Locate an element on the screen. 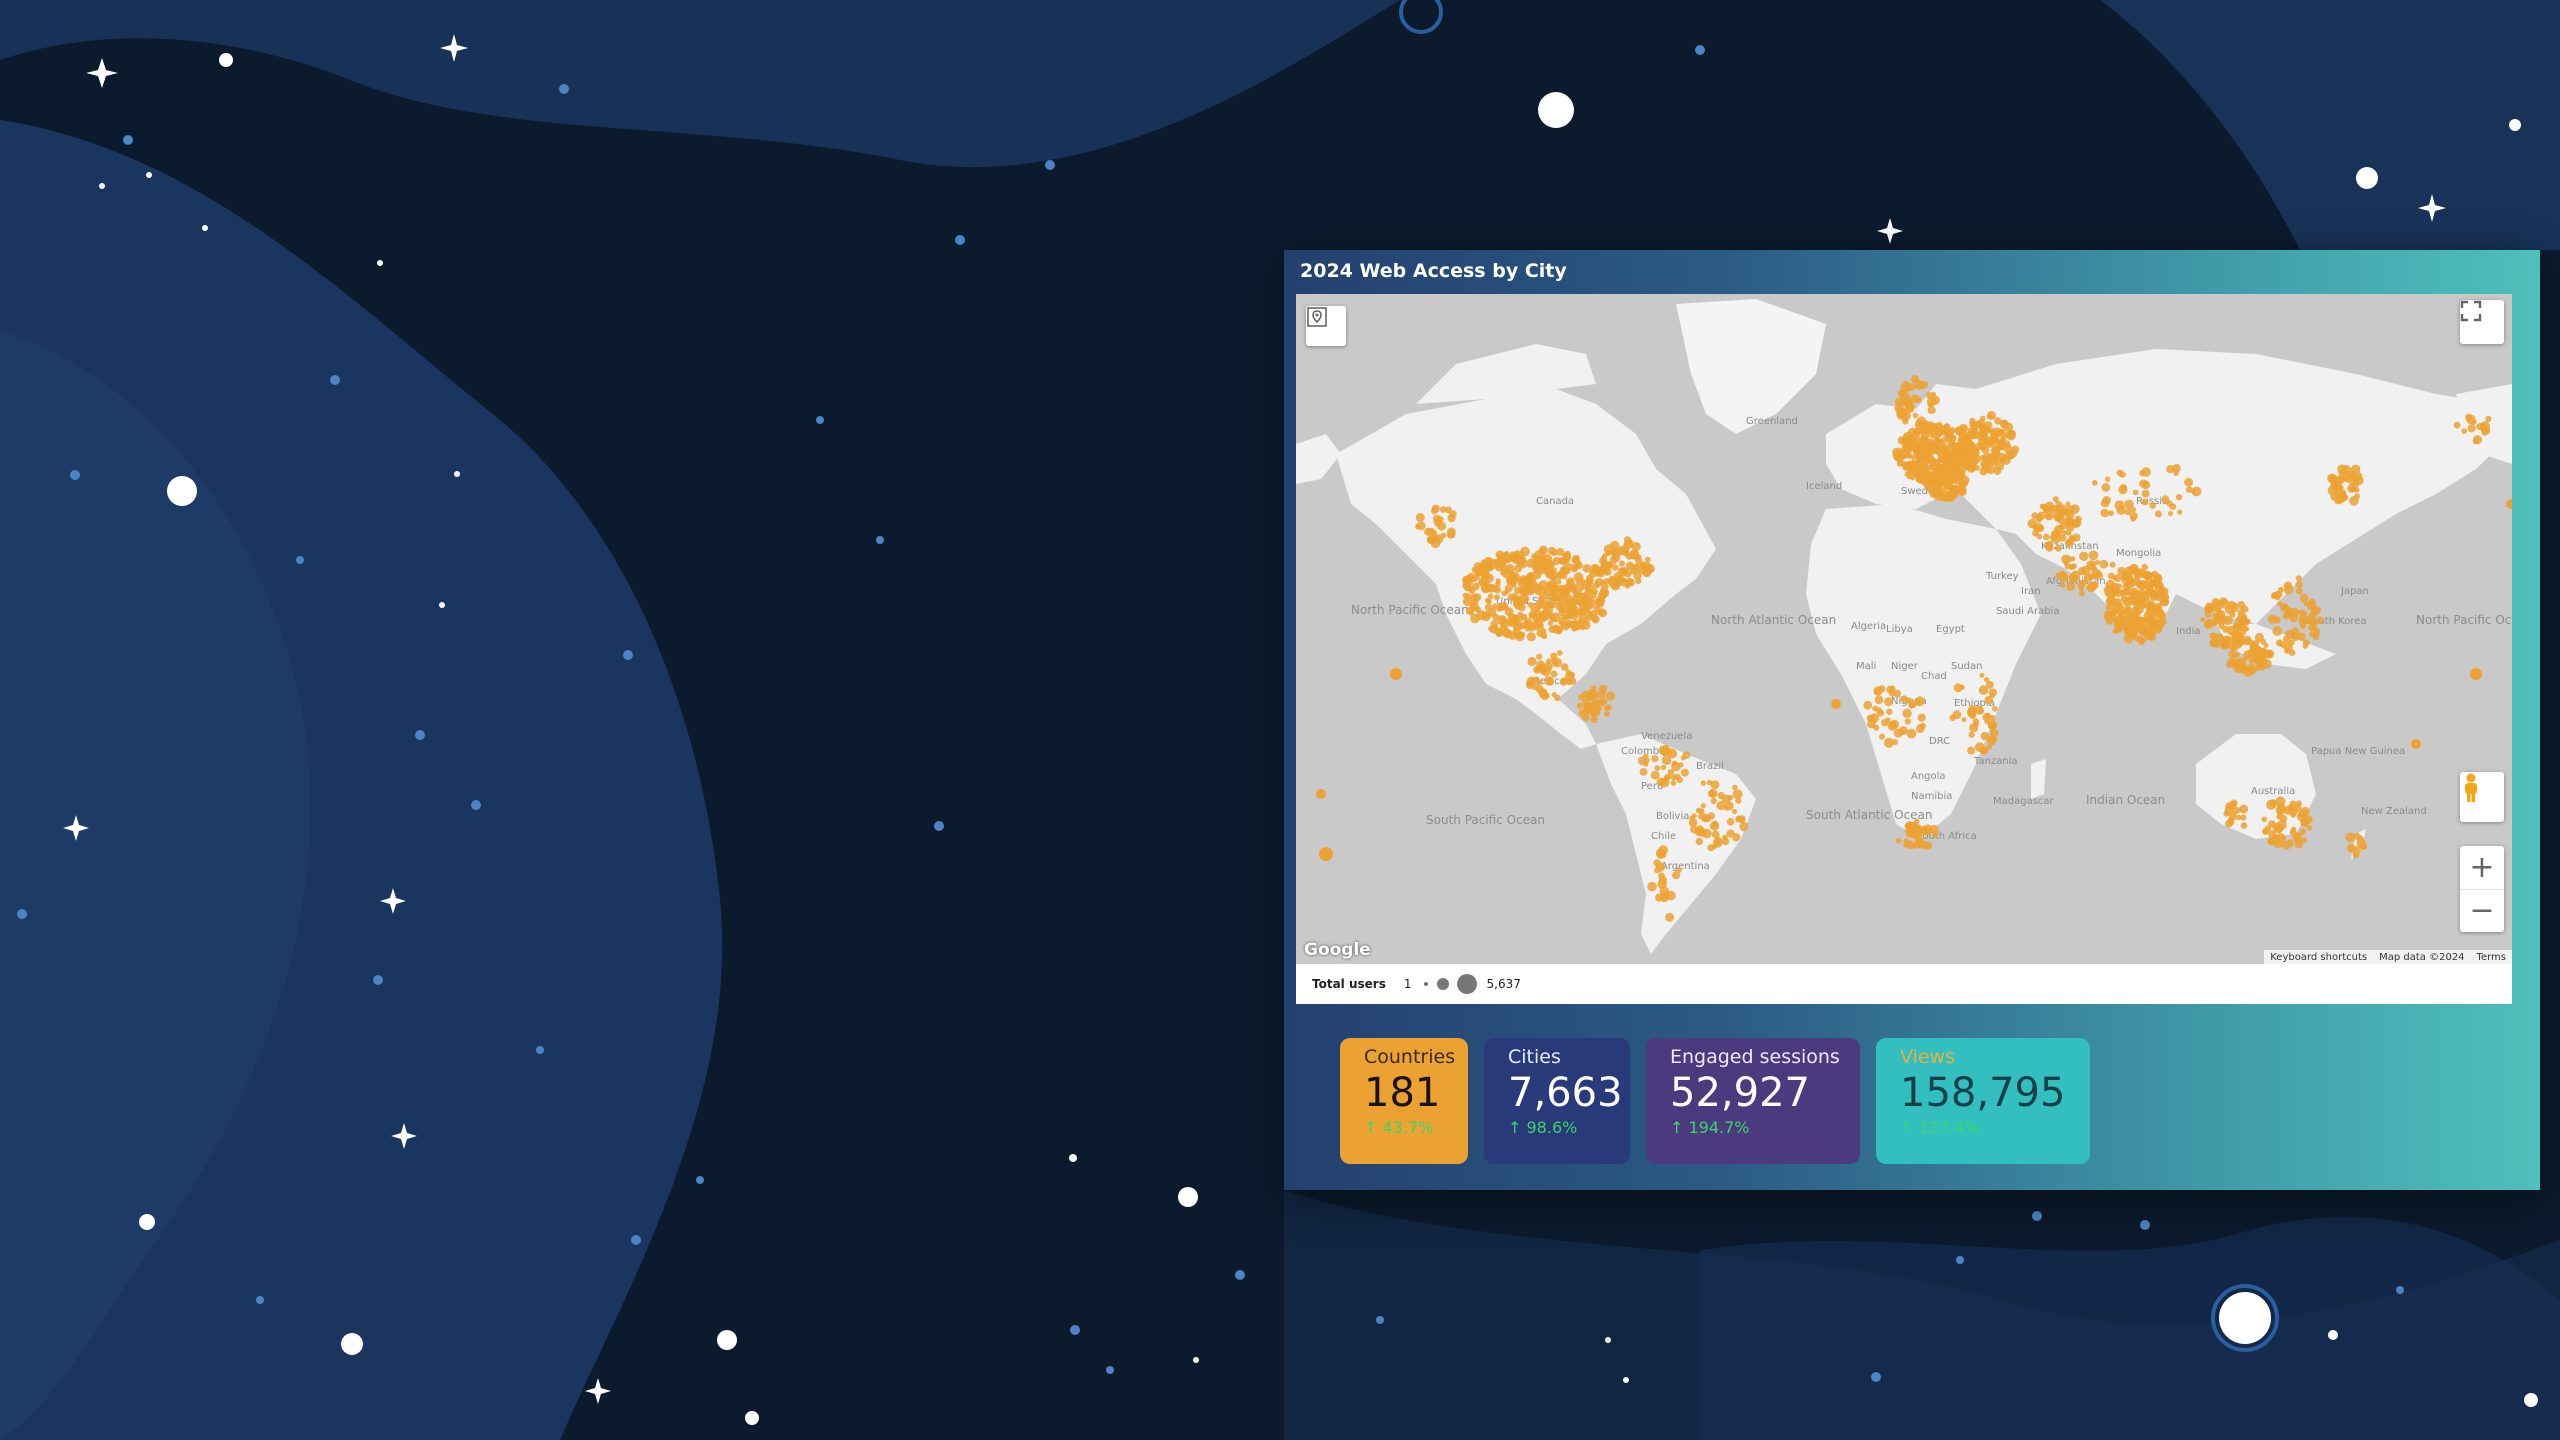 This screenshot has width=2560, height=1440. location-button is located at coordinates (1326, 326).